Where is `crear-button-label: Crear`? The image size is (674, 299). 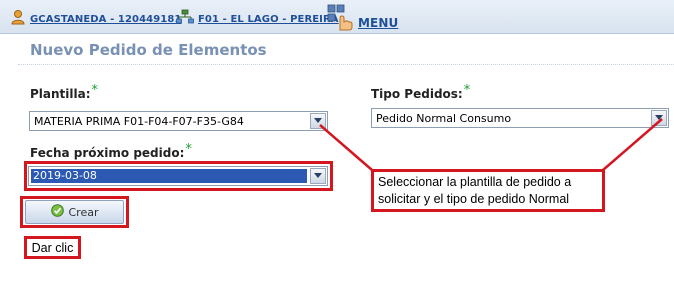 crear-button-label: Crear is located at coordinates (83, 212).